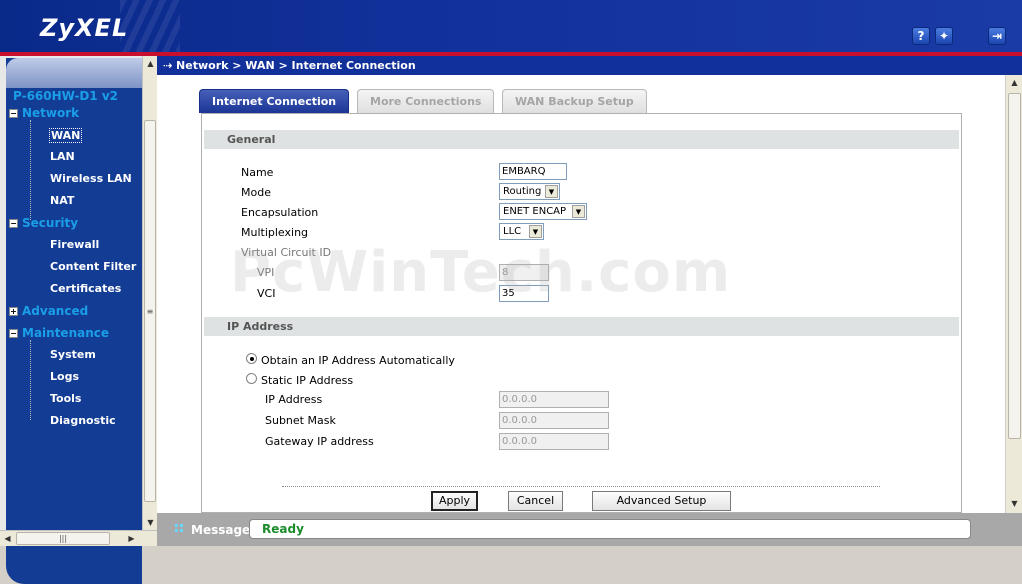  Describe the element at coordinates (62, 156) in the screenshot. I see `nav-item-lan: LAN` at that location.